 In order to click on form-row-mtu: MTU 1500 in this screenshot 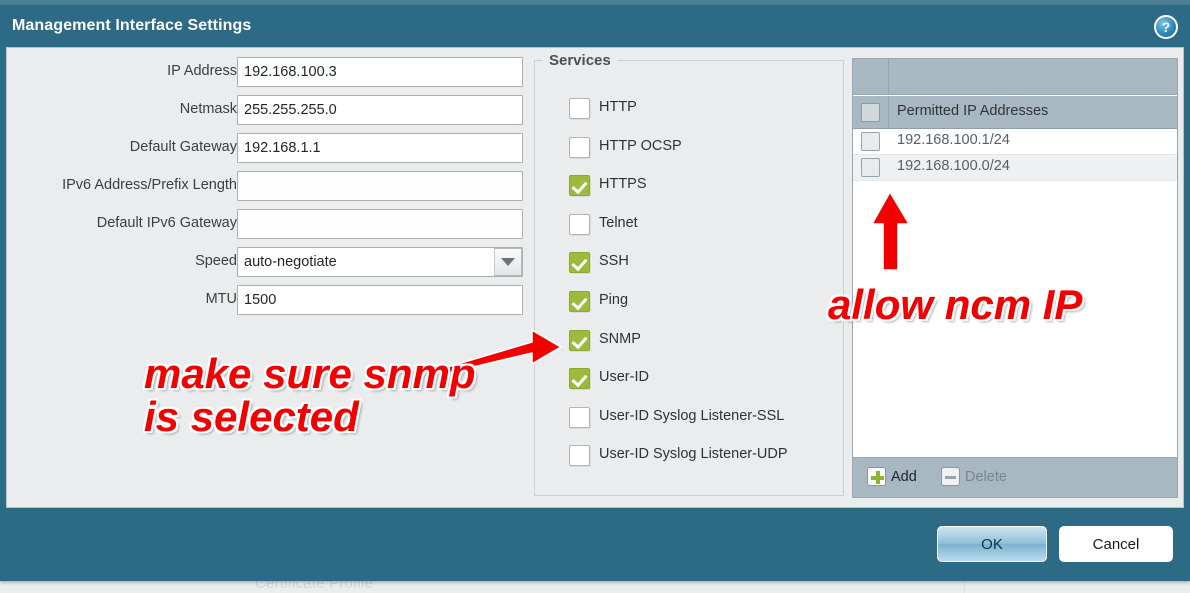, I will do `click(268, 301)`.